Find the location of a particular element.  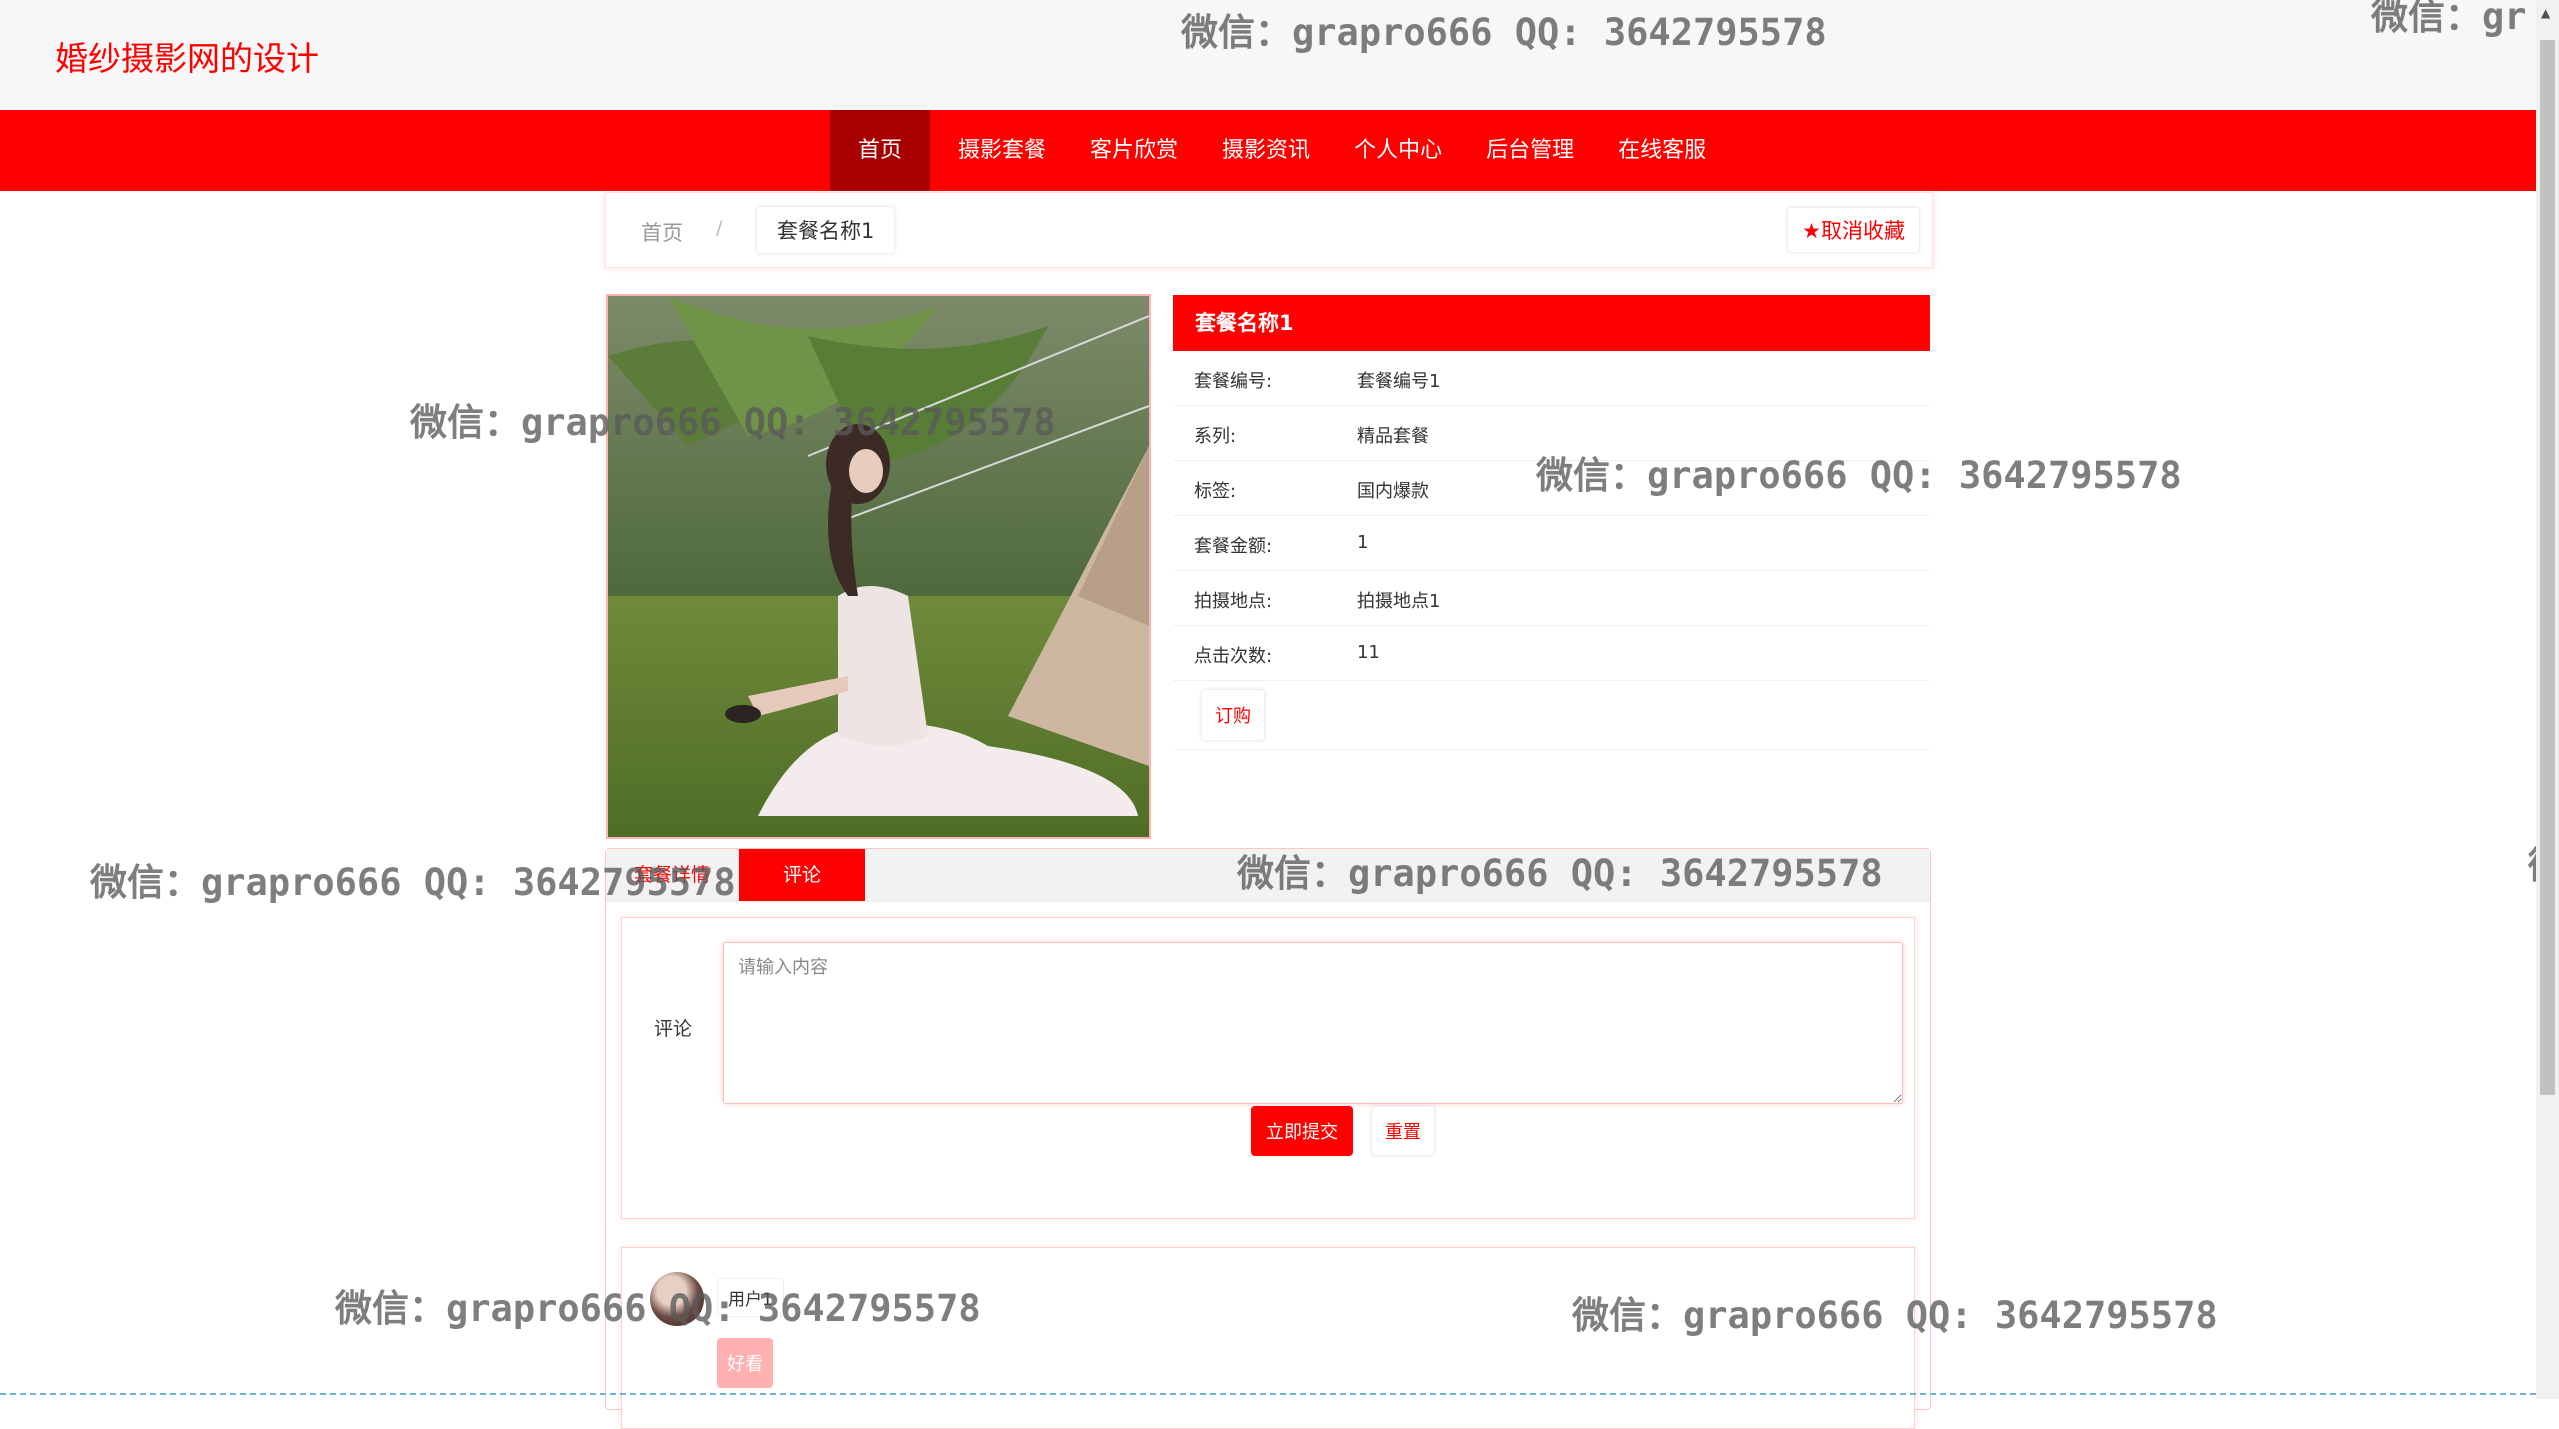

site-title: 婚纱摄影网的设计 is located at coordinates (187, 58).